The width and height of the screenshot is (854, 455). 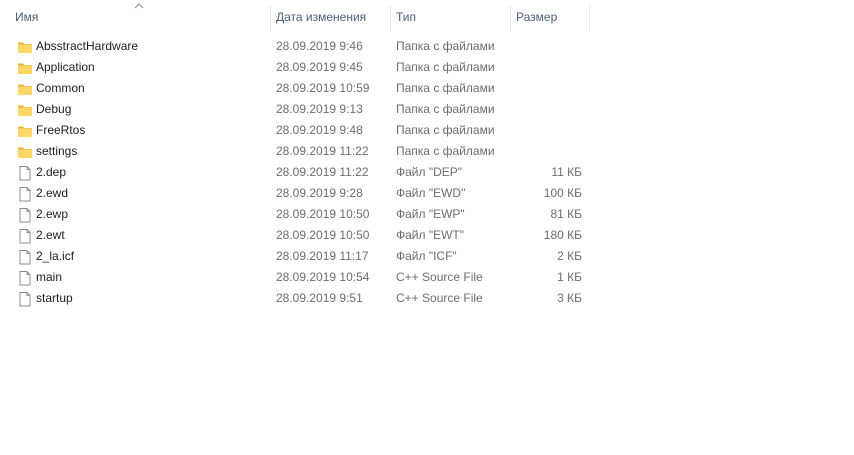 I want to click on file-name-cell: FreeRtos, so click(x=142, y=130).